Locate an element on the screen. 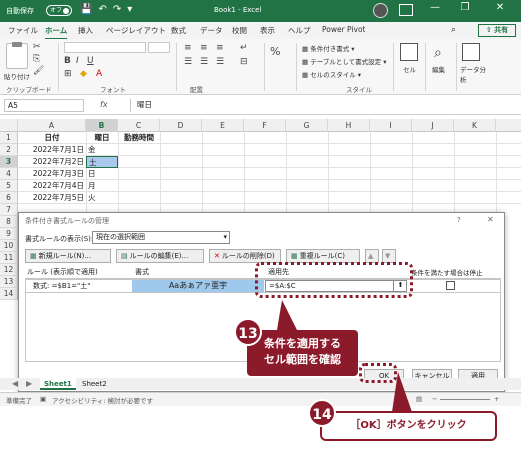  callout-13-line1: 条件を適用する is located at coordinates (302, 343).